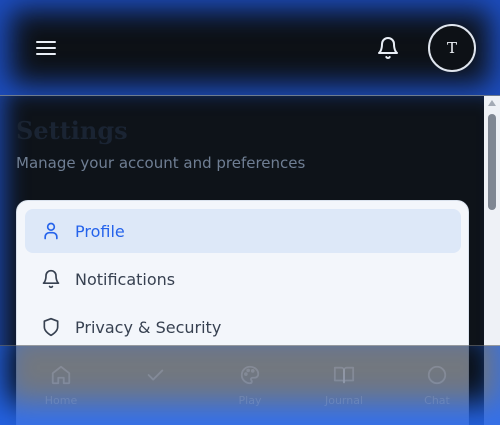  Describe the element at coordinates (437, 400) in the screenshot. I see `bottom-nav-label: Chat` at that location.